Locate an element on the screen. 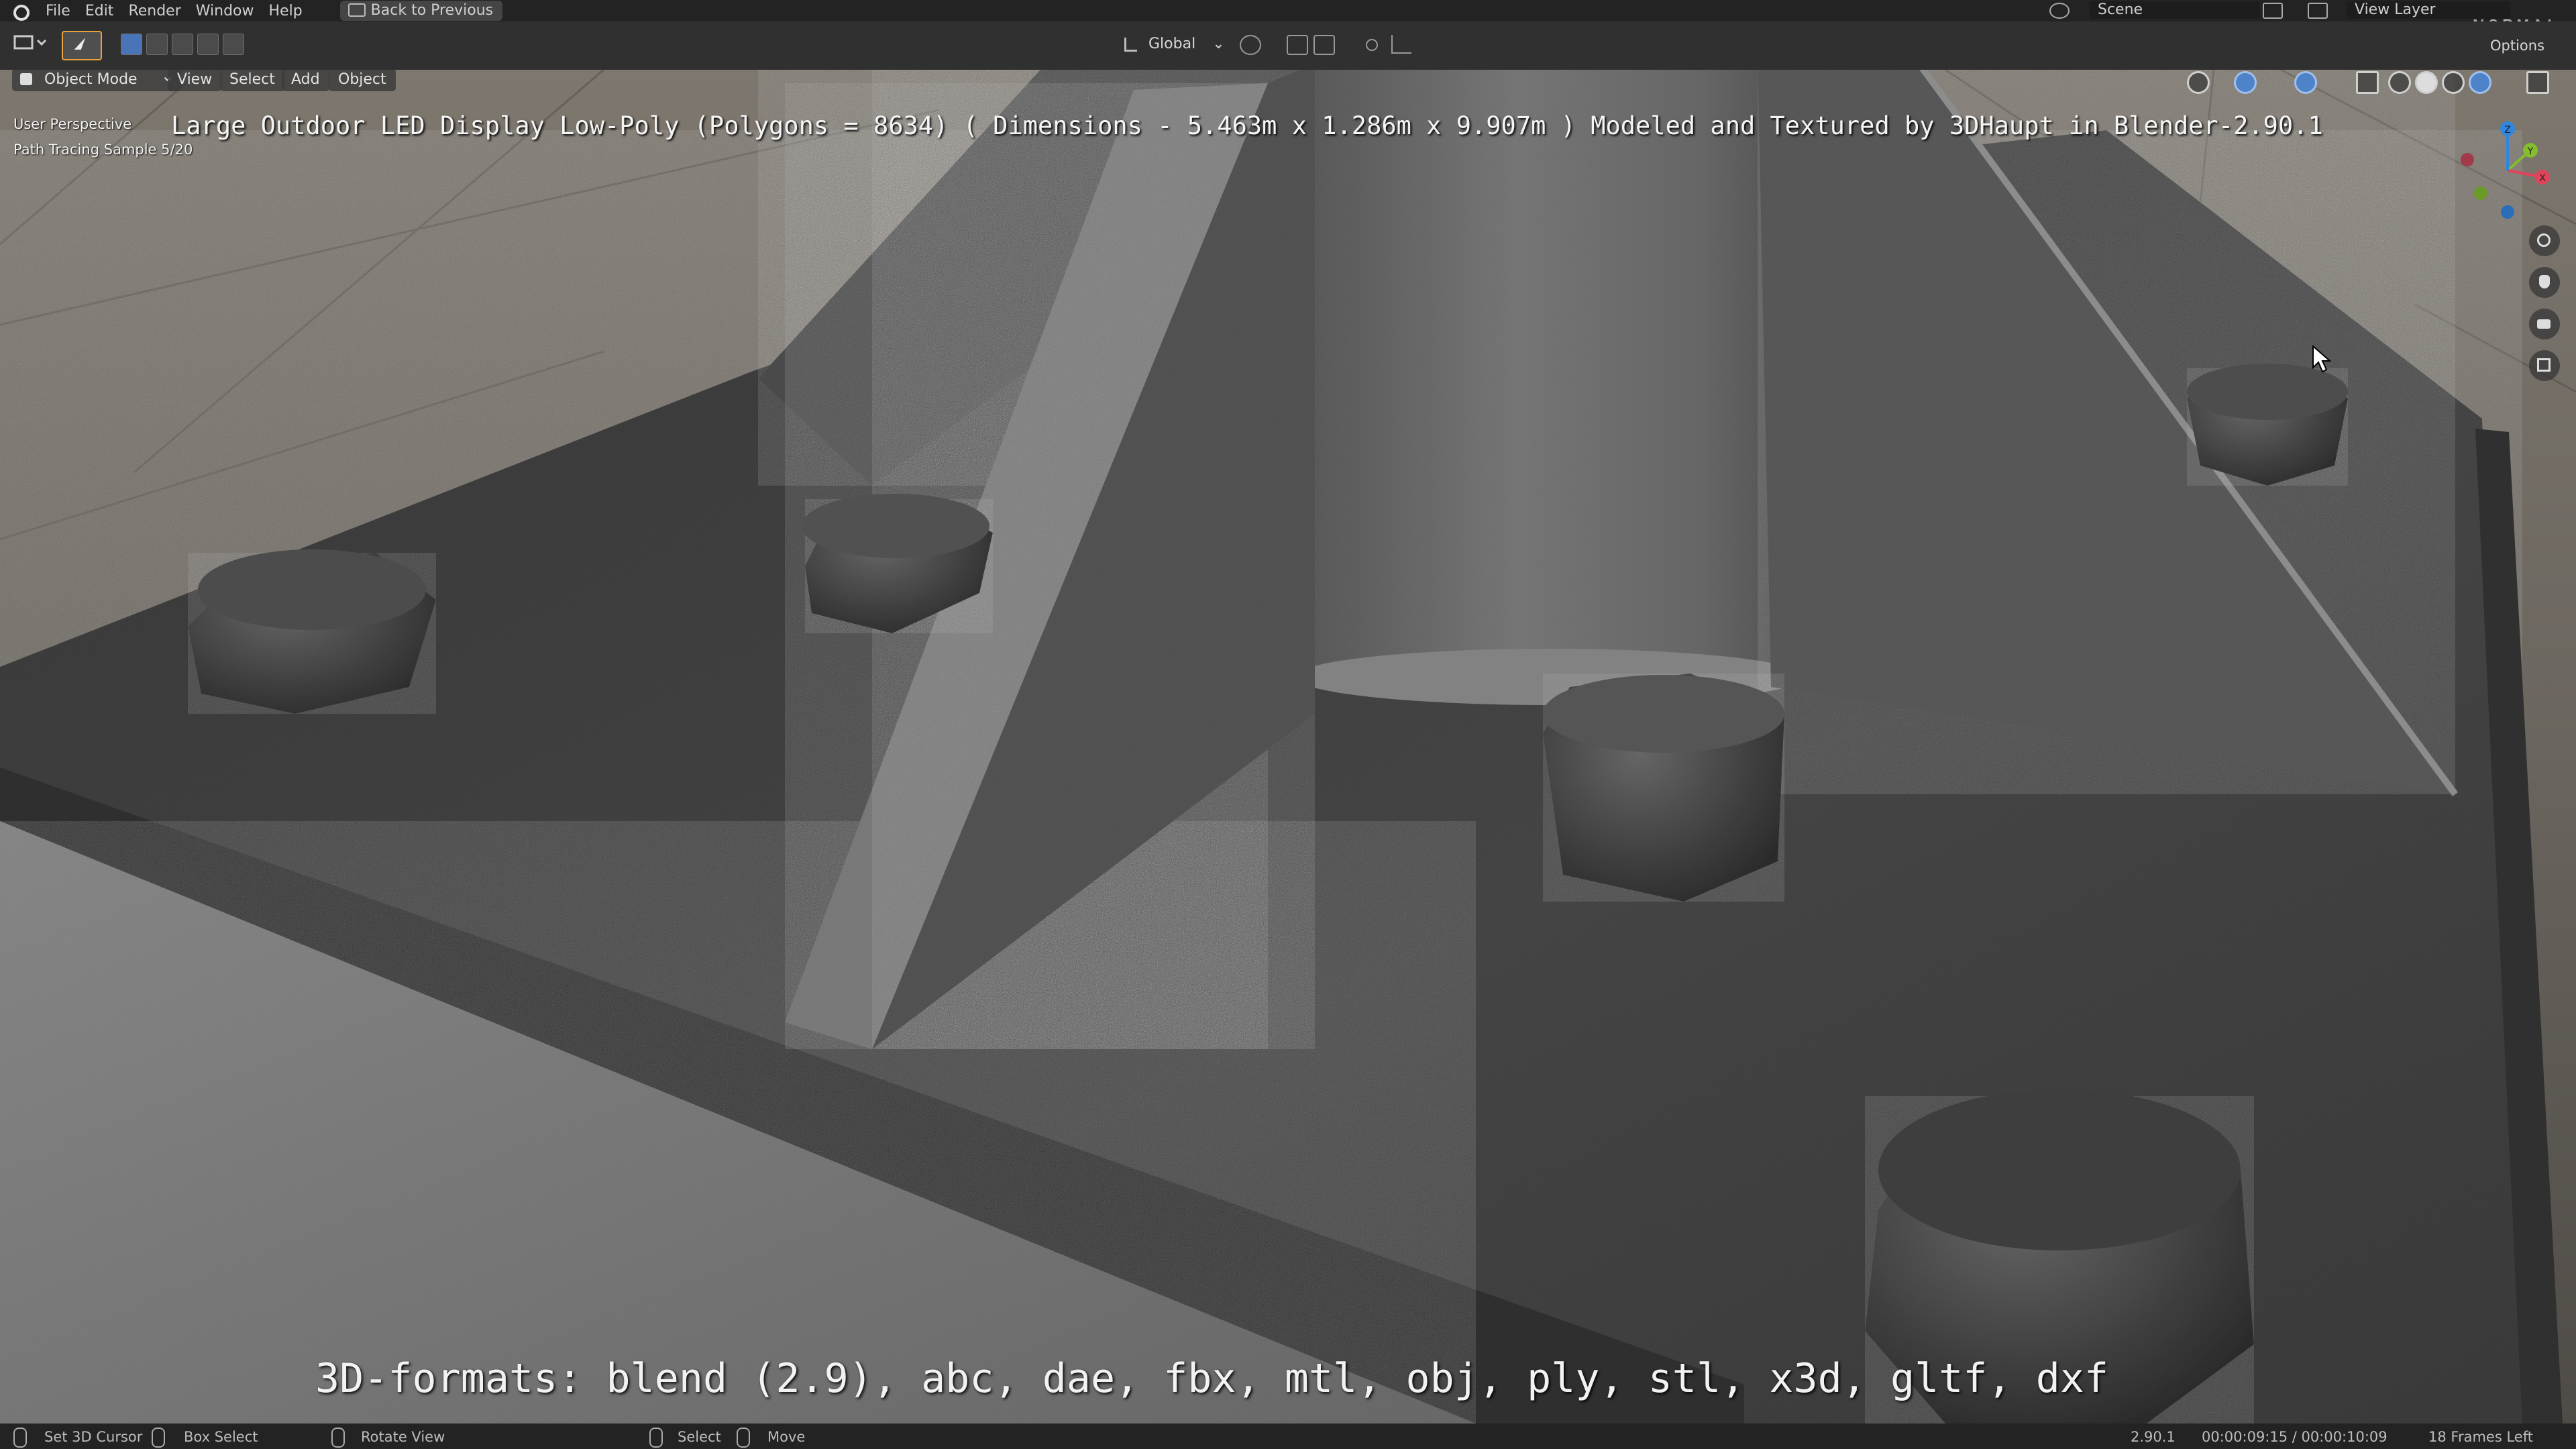  gizmo-neg-y is located at coordinates (2480, 193).